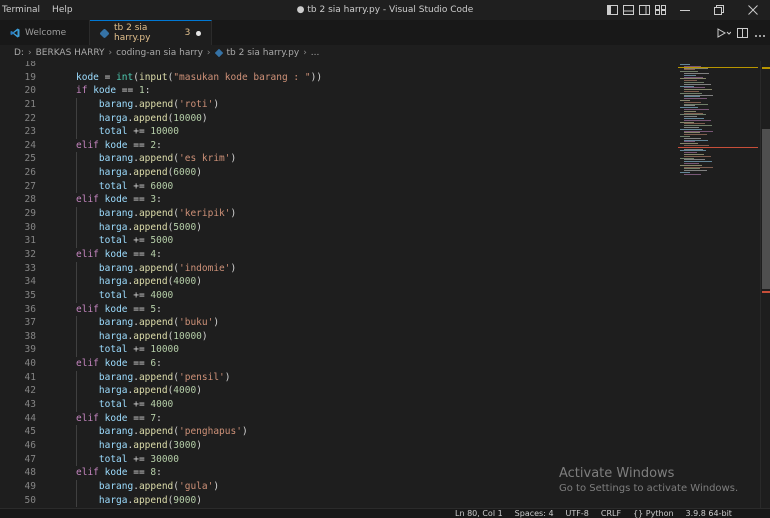  I want to click on code-text: barang.append('penghapus'), so click(142, 432).